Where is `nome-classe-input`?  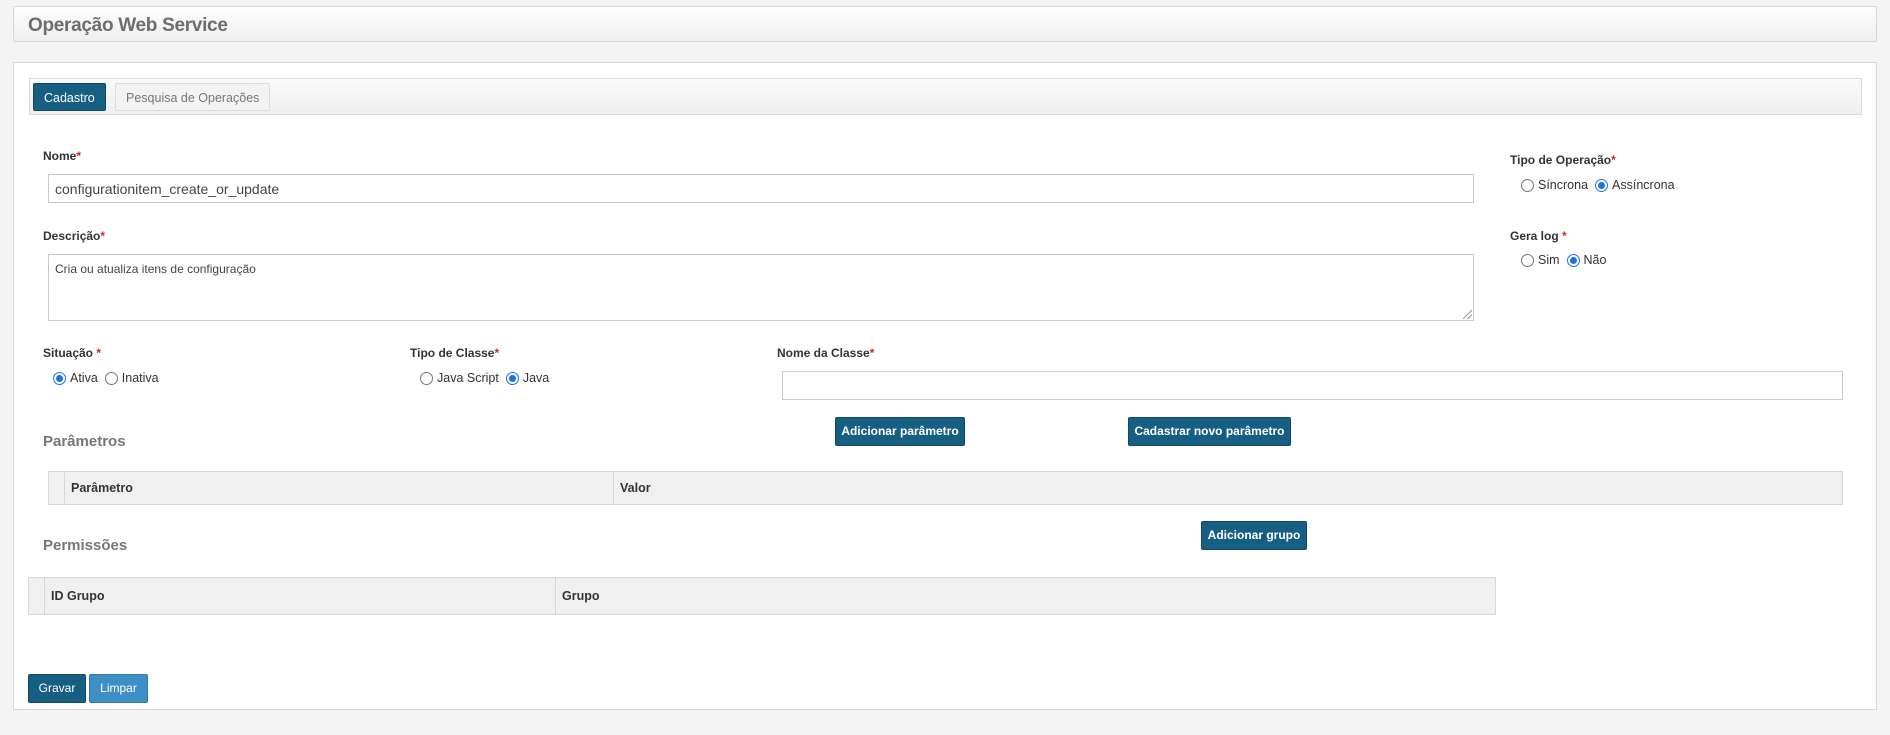
nome-classe-input is located at coordinates (1312, 385).